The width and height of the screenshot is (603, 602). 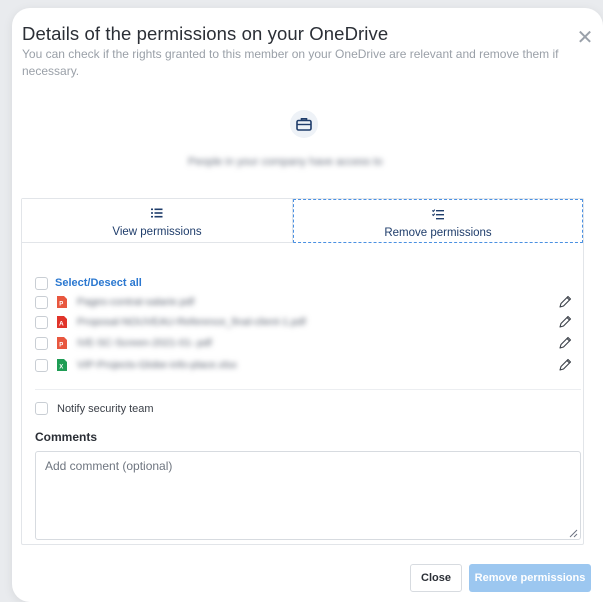 I want to click on svg-text: A, so click(x=61, y=324).